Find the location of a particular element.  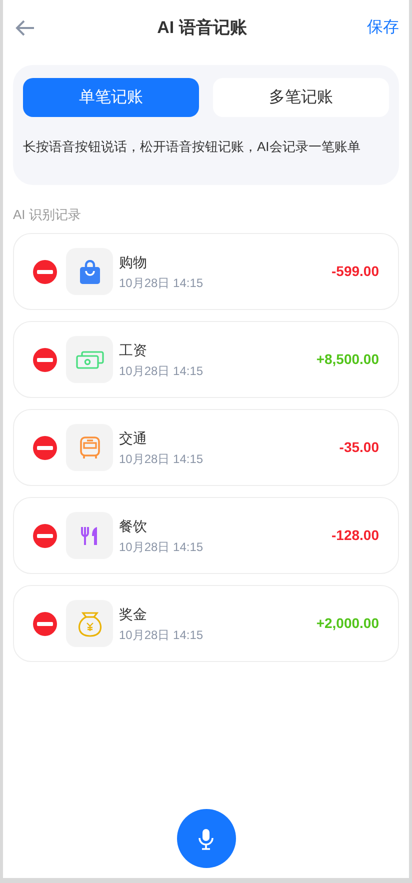

money-bag-icon is located at coordinates (90, 623).